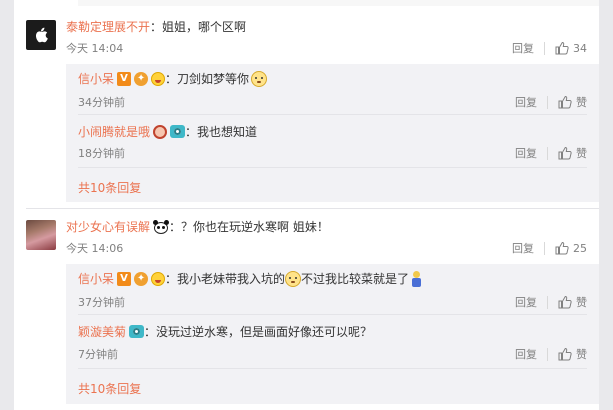 The width and height of the screenshot is (613, 410). Describe the element at coordinates (571, 48) in the screenshot. I see `like-button: 34` at that location.